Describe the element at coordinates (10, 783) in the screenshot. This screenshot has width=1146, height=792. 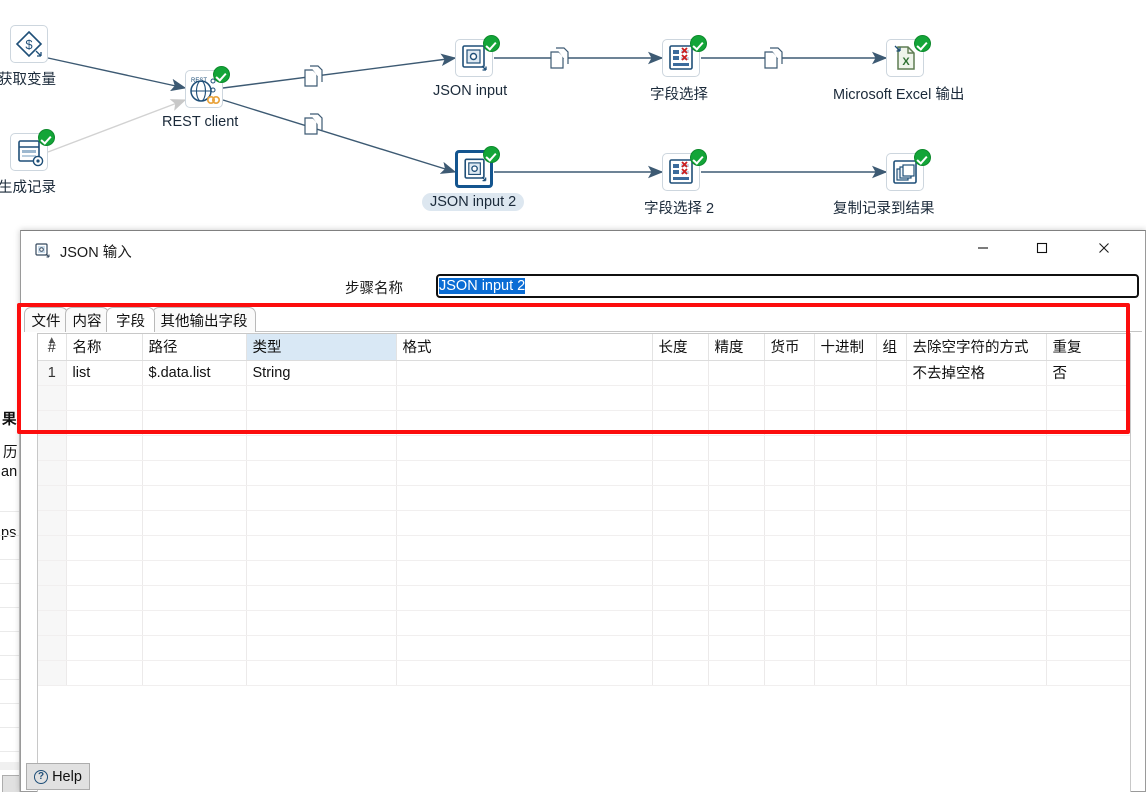
I see `bg-button-fragment` at that location.